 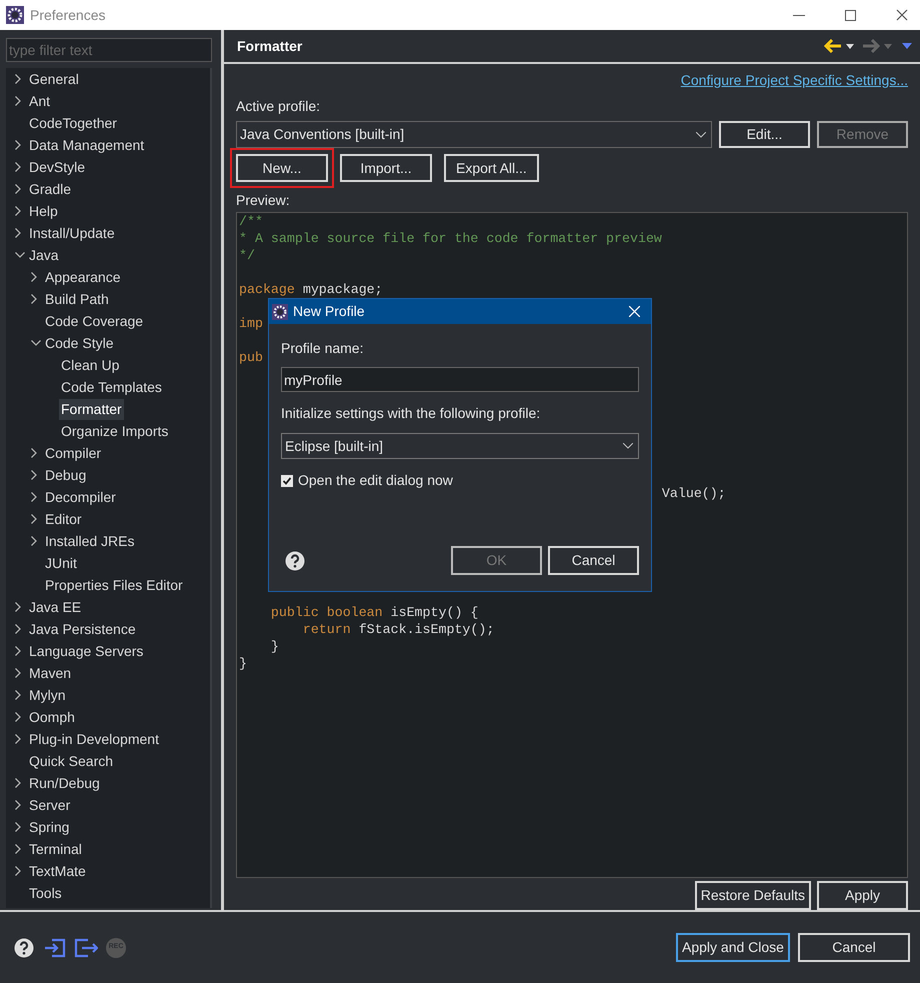 I want to click on tree-item: Spring, so click(x=49, y=827).